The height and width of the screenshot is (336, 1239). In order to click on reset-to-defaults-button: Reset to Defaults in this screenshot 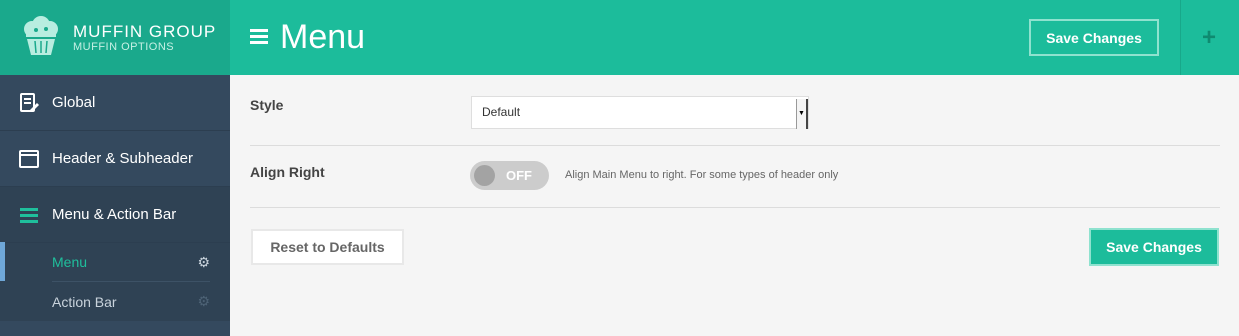, I will do `click(327, 247)`.